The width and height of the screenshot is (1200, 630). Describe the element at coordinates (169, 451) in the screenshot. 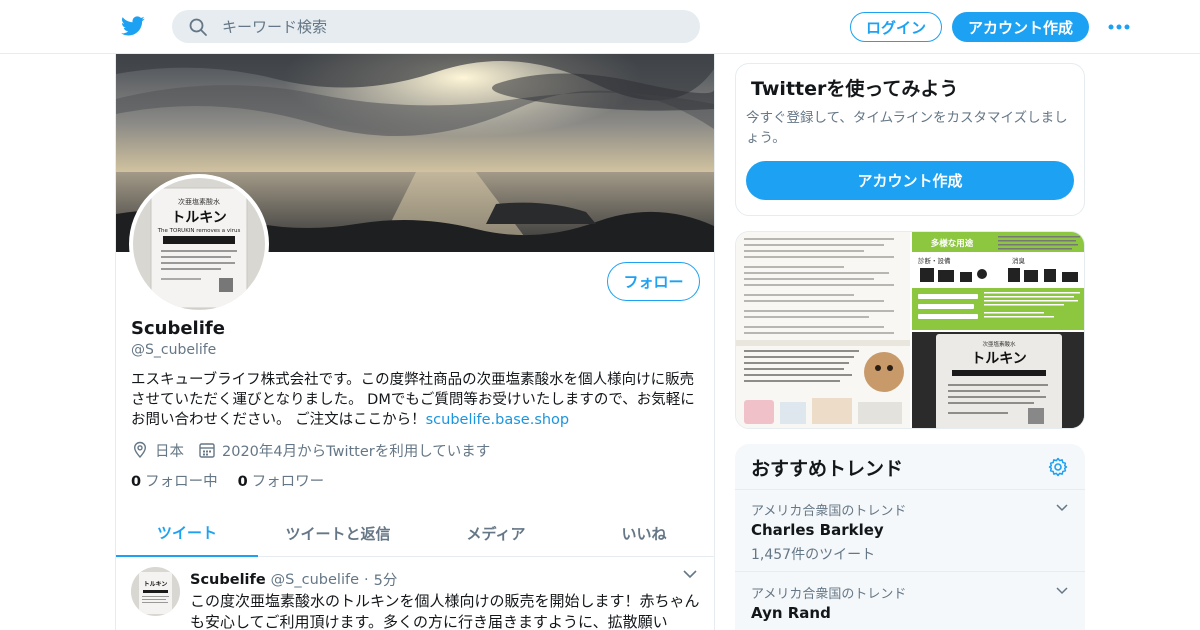

I see `profile-location: 日本` at that location.